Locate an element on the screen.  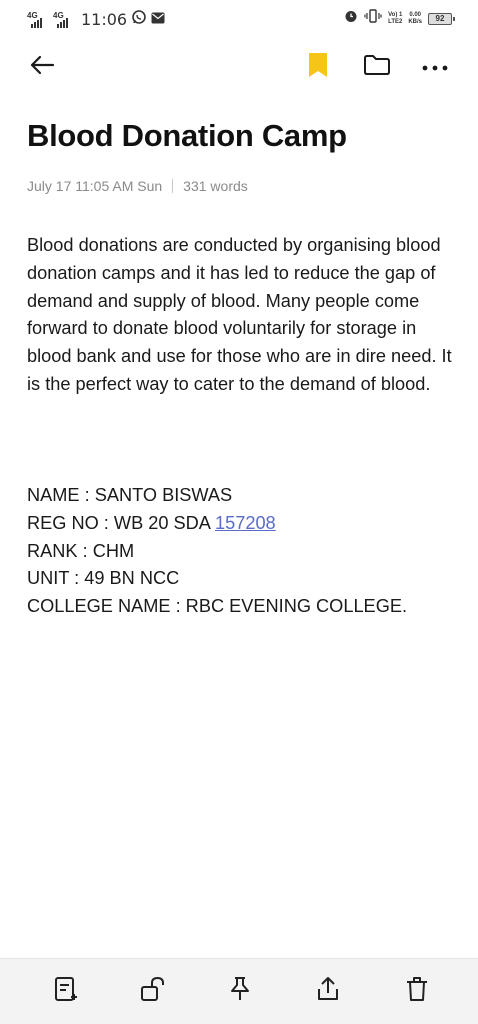
meta-divider is located at coordinates (173, 186).